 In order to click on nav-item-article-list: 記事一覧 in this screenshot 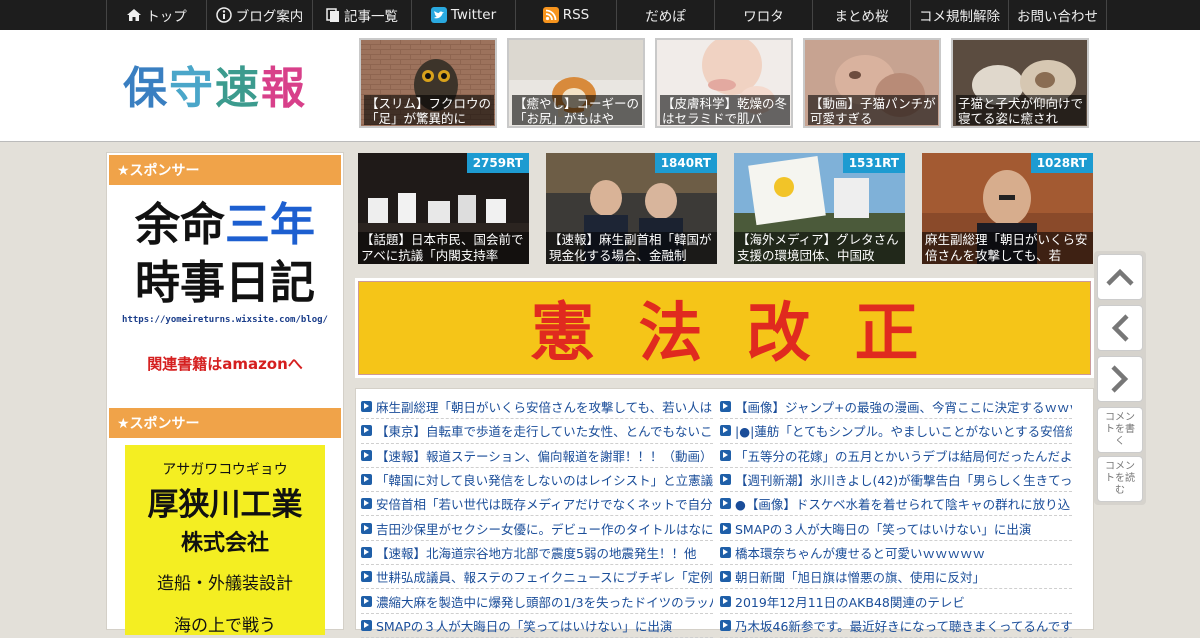, I will do `click(362, 15)`.